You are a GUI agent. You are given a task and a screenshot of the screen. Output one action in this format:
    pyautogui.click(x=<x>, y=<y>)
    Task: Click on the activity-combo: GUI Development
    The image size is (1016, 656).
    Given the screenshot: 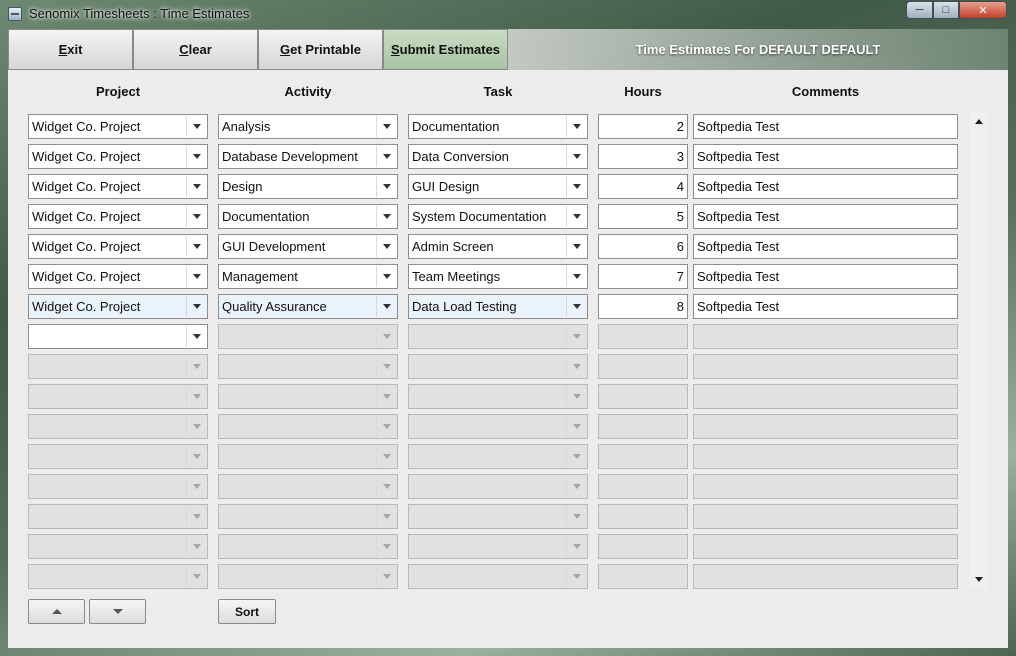 What is the action you would take?
    pyautogui.click(x=308, y=246)
    